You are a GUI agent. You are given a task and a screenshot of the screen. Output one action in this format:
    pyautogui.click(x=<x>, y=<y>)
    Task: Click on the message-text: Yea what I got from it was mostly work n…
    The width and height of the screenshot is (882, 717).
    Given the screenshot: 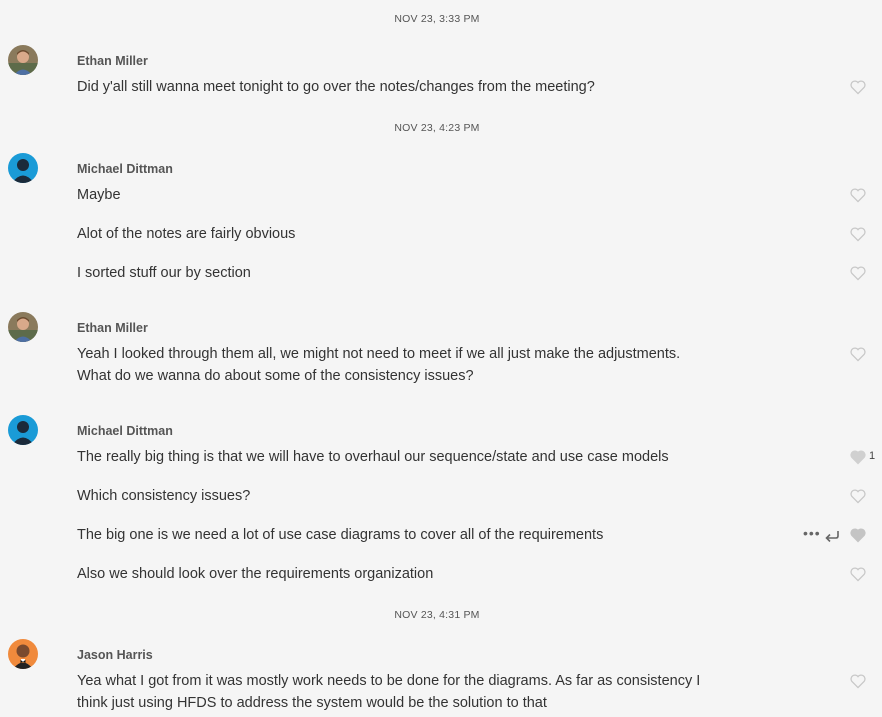 What is the action you would take?
    pyautogui.click(x=389, y=681)
    